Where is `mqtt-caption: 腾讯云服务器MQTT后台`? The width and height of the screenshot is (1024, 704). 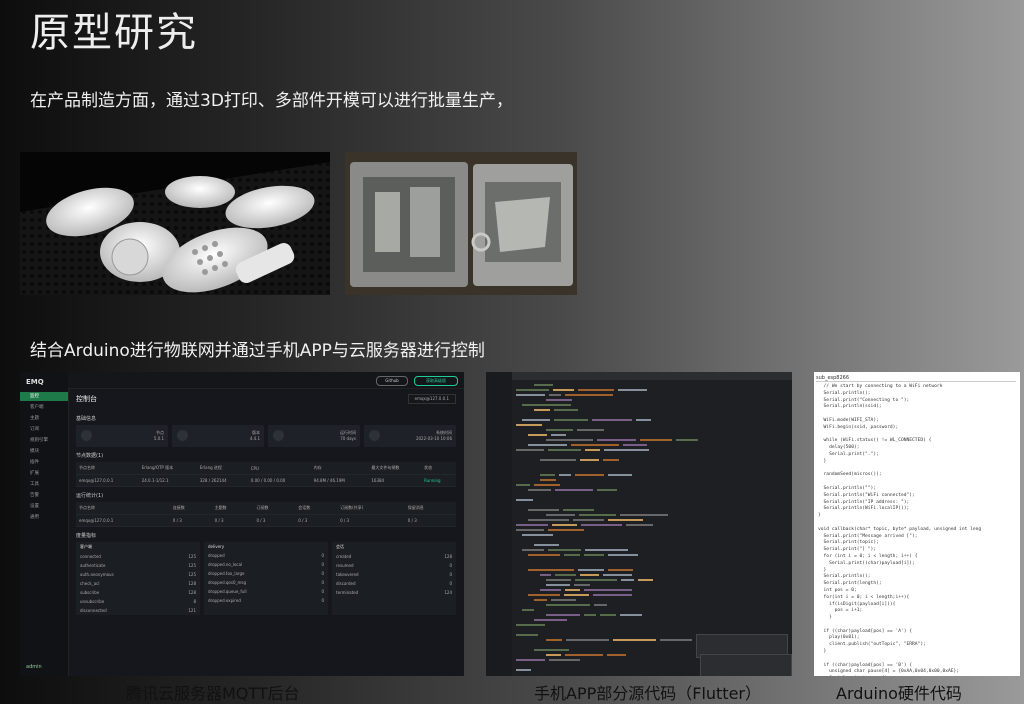 mqtt-caption: 腾讯云服务器MQTT后台 is located at coordinates (213, 693).